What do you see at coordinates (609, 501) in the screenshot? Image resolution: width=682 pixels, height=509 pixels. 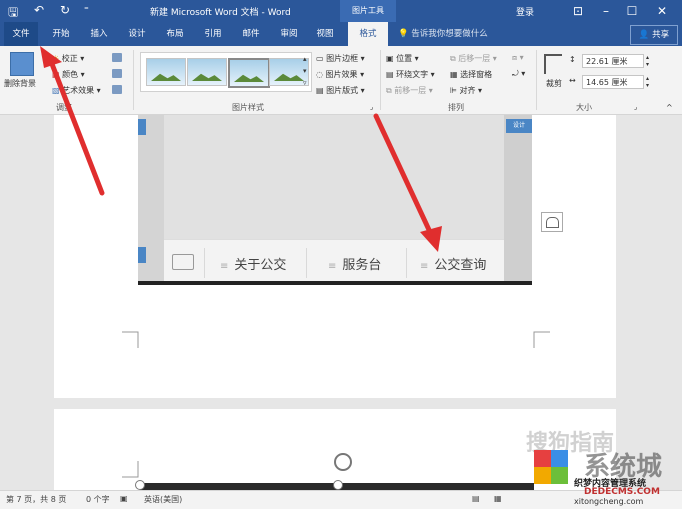 I see `watermark-site3: xitongcheng.com` at bounding box center [609, 501].